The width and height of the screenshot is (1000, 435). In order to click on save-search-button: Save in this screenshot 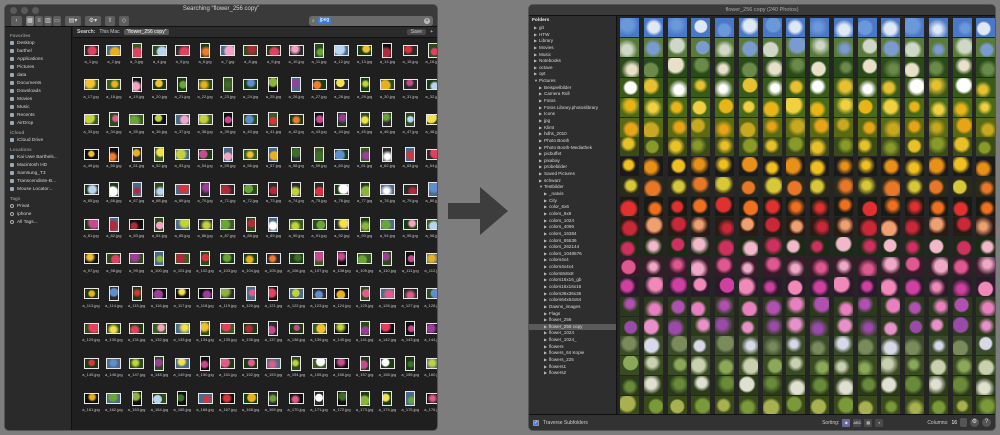, I will do `click(416, 32)`.